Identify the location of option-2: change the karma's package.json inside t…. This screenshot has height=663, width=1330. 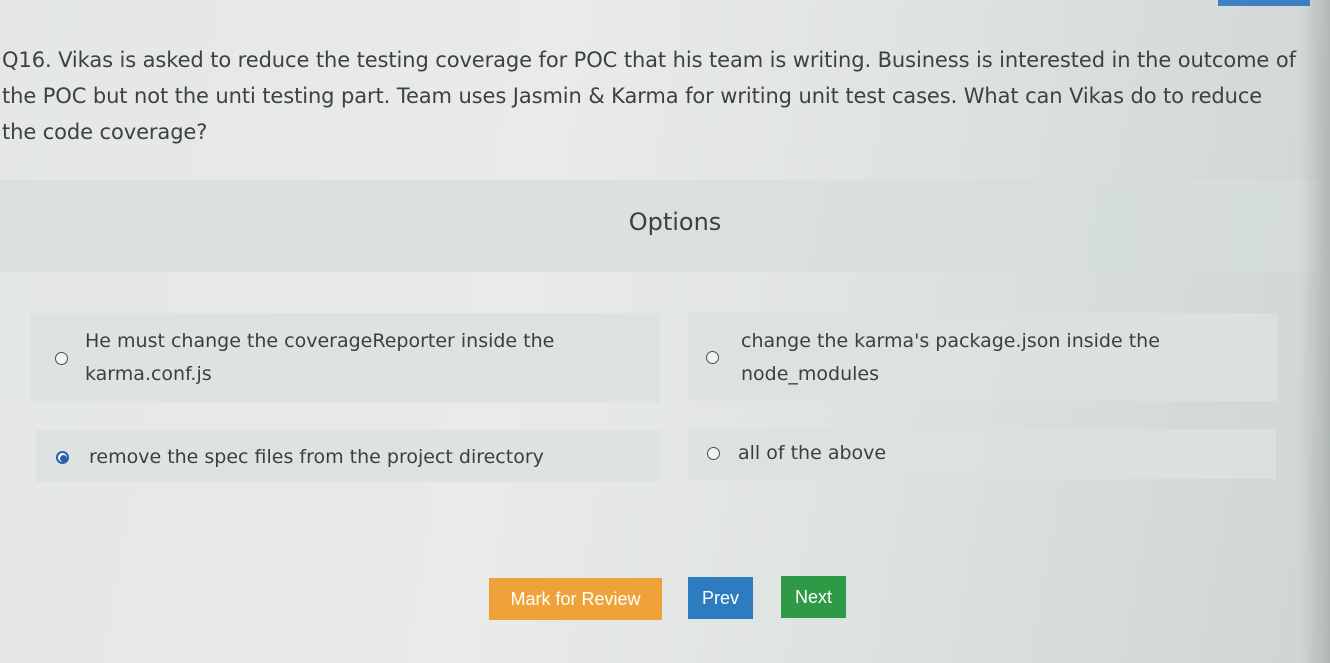
(983, 357).